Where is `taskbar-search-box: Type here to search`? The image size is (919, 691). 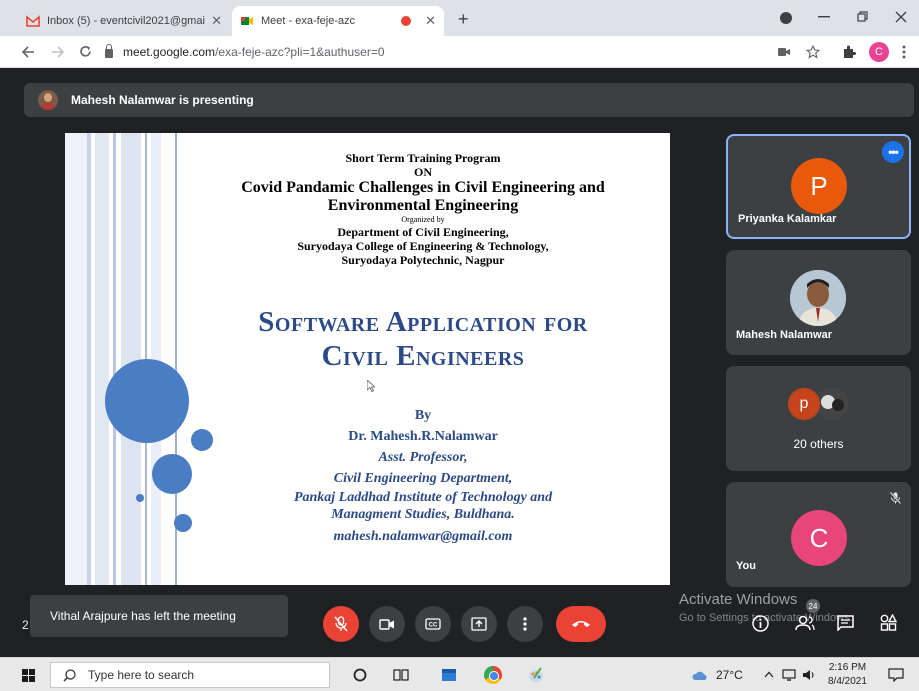 taskbar-search-box: Type here to search is located at coordinates (190, 675).